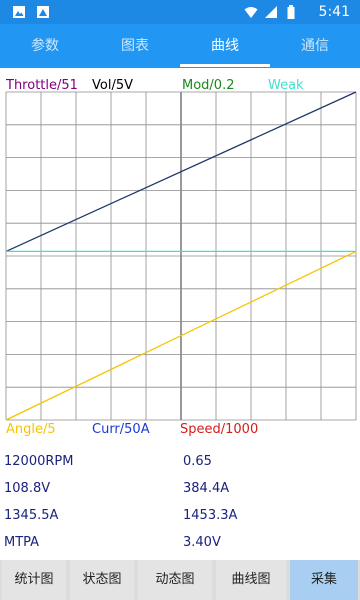 The image size is (360, 600). I want to click on status-chart-button: 状态图, so click(102, 580).